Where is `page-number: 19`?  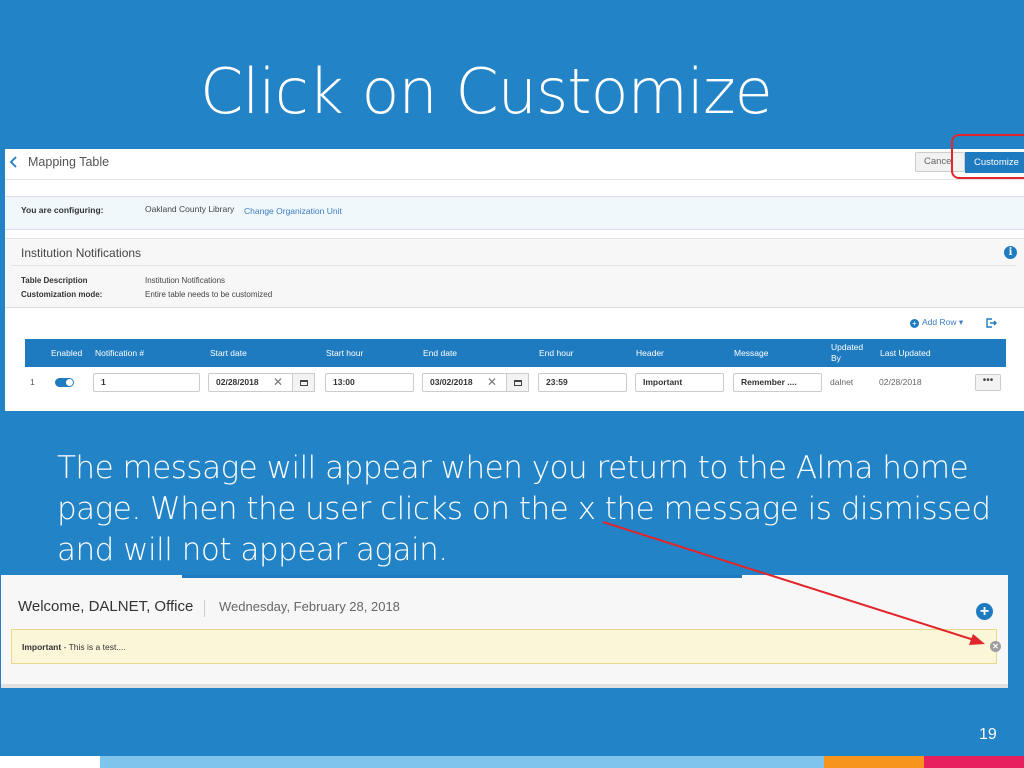 page-number: 19 is located at coordinates (988, 734).